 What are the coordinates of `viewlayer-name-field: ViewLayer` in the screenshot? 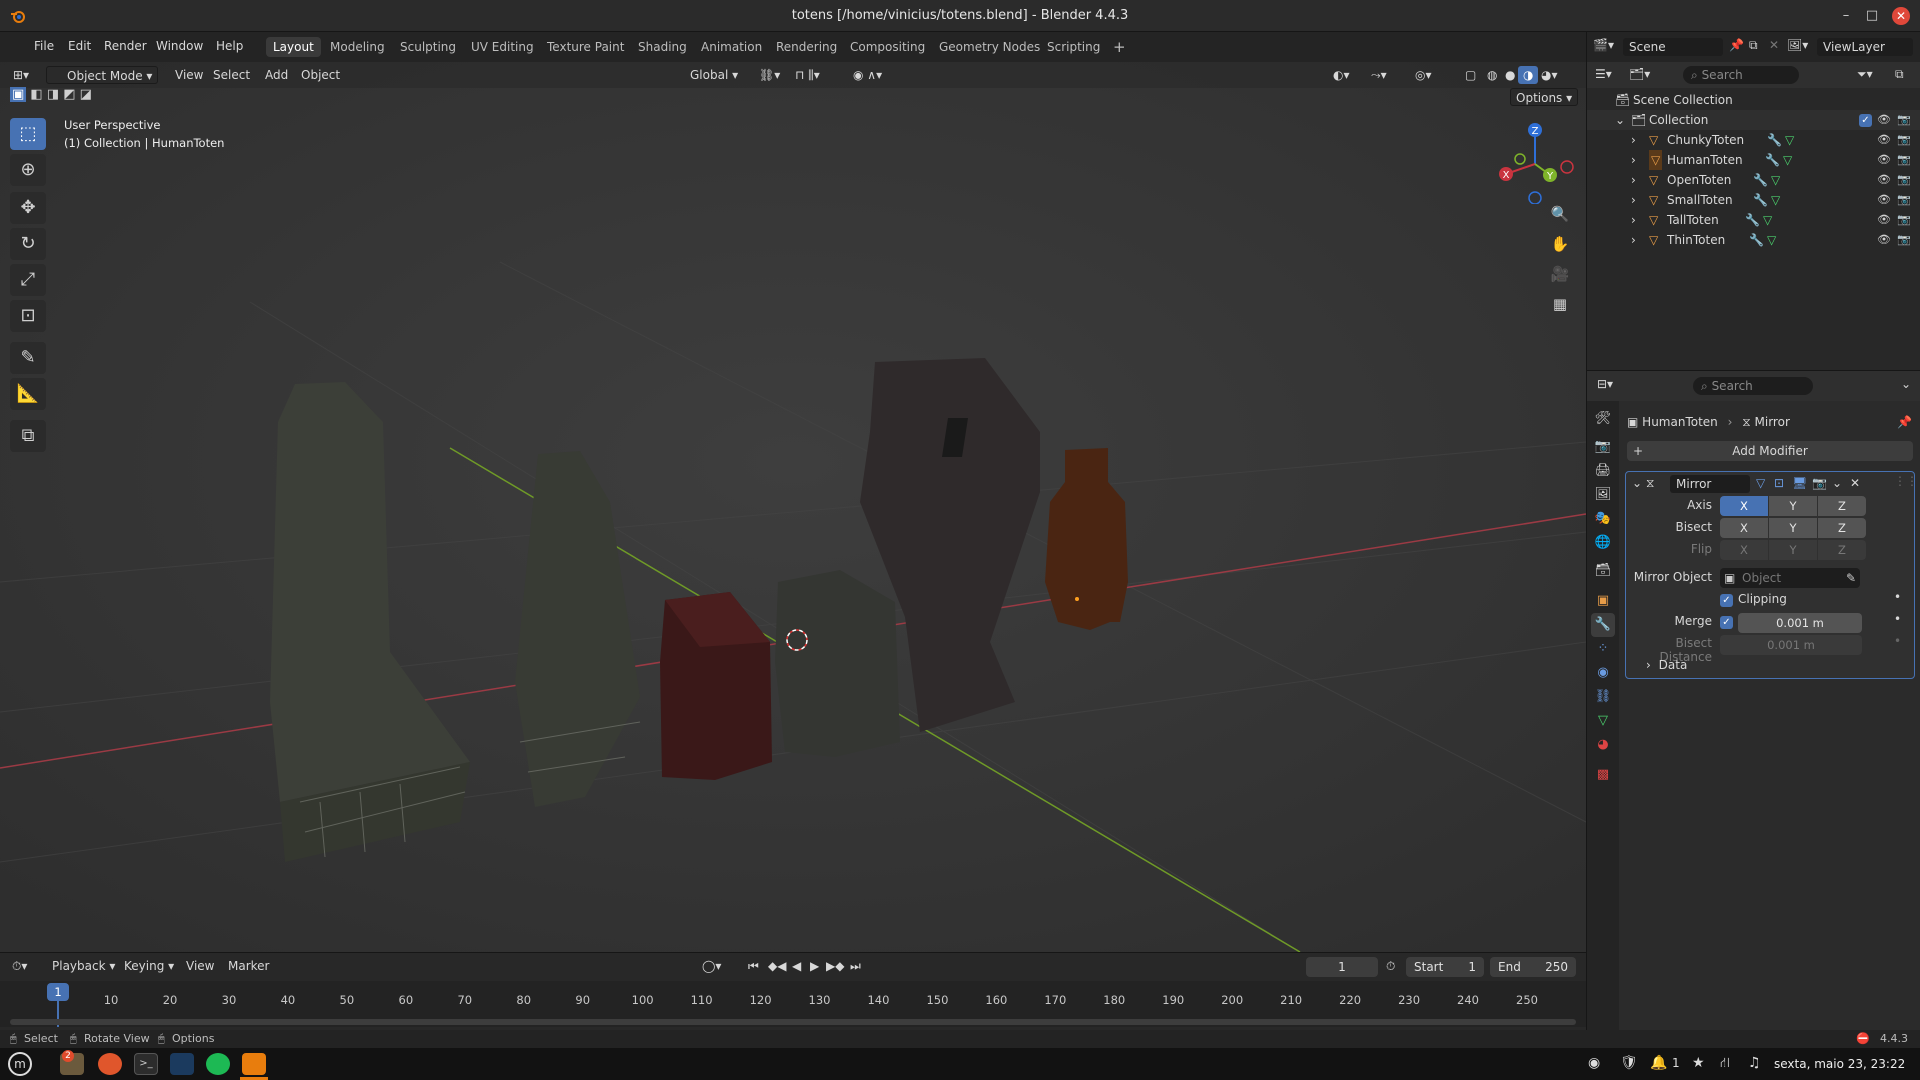 It's located at (1865, 47).